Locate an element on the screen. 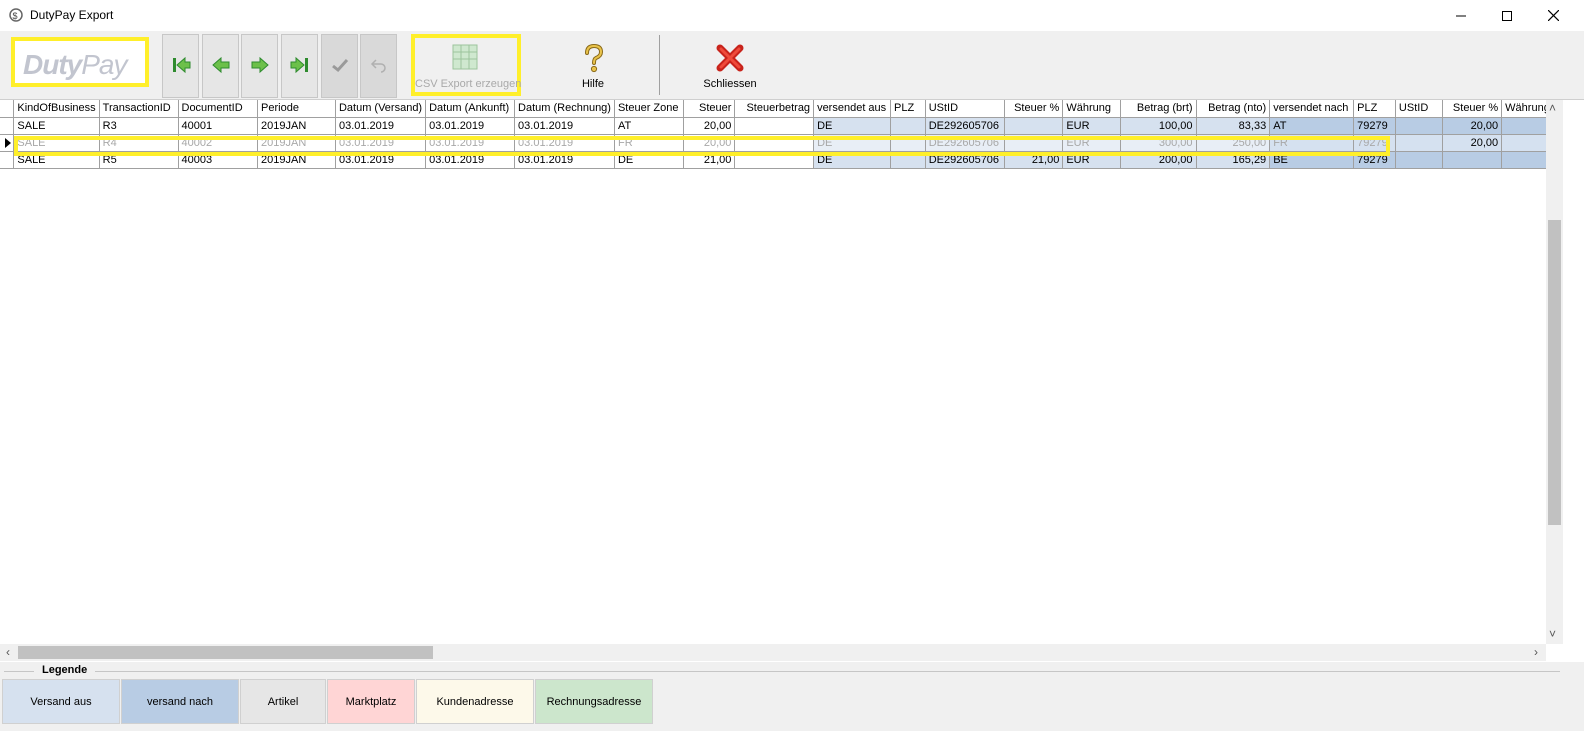 This screenshot has width=1584, height=731. col-header: Steuer is located at coordinates (709, 109).